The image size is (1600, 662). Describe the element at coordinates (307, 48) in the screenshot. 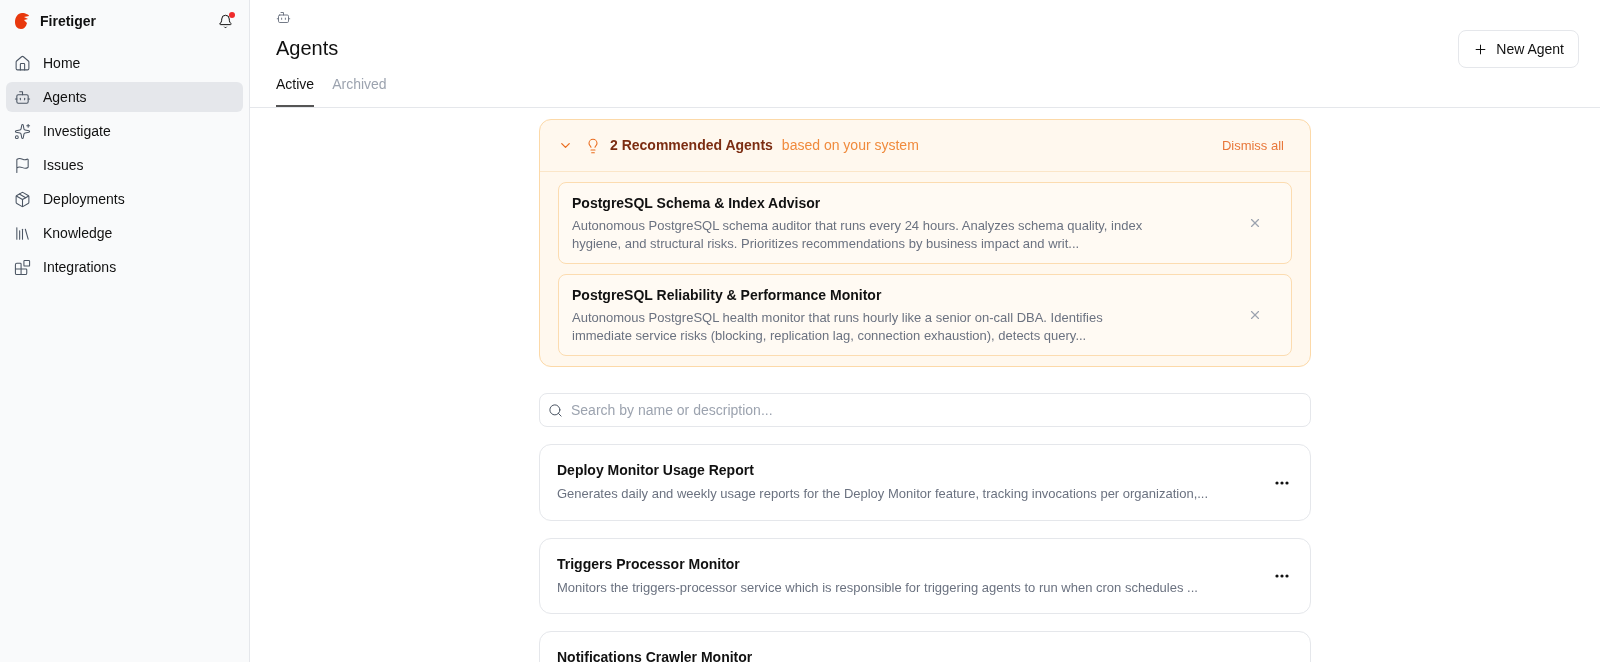

I see `page-title: Agents` at that location.